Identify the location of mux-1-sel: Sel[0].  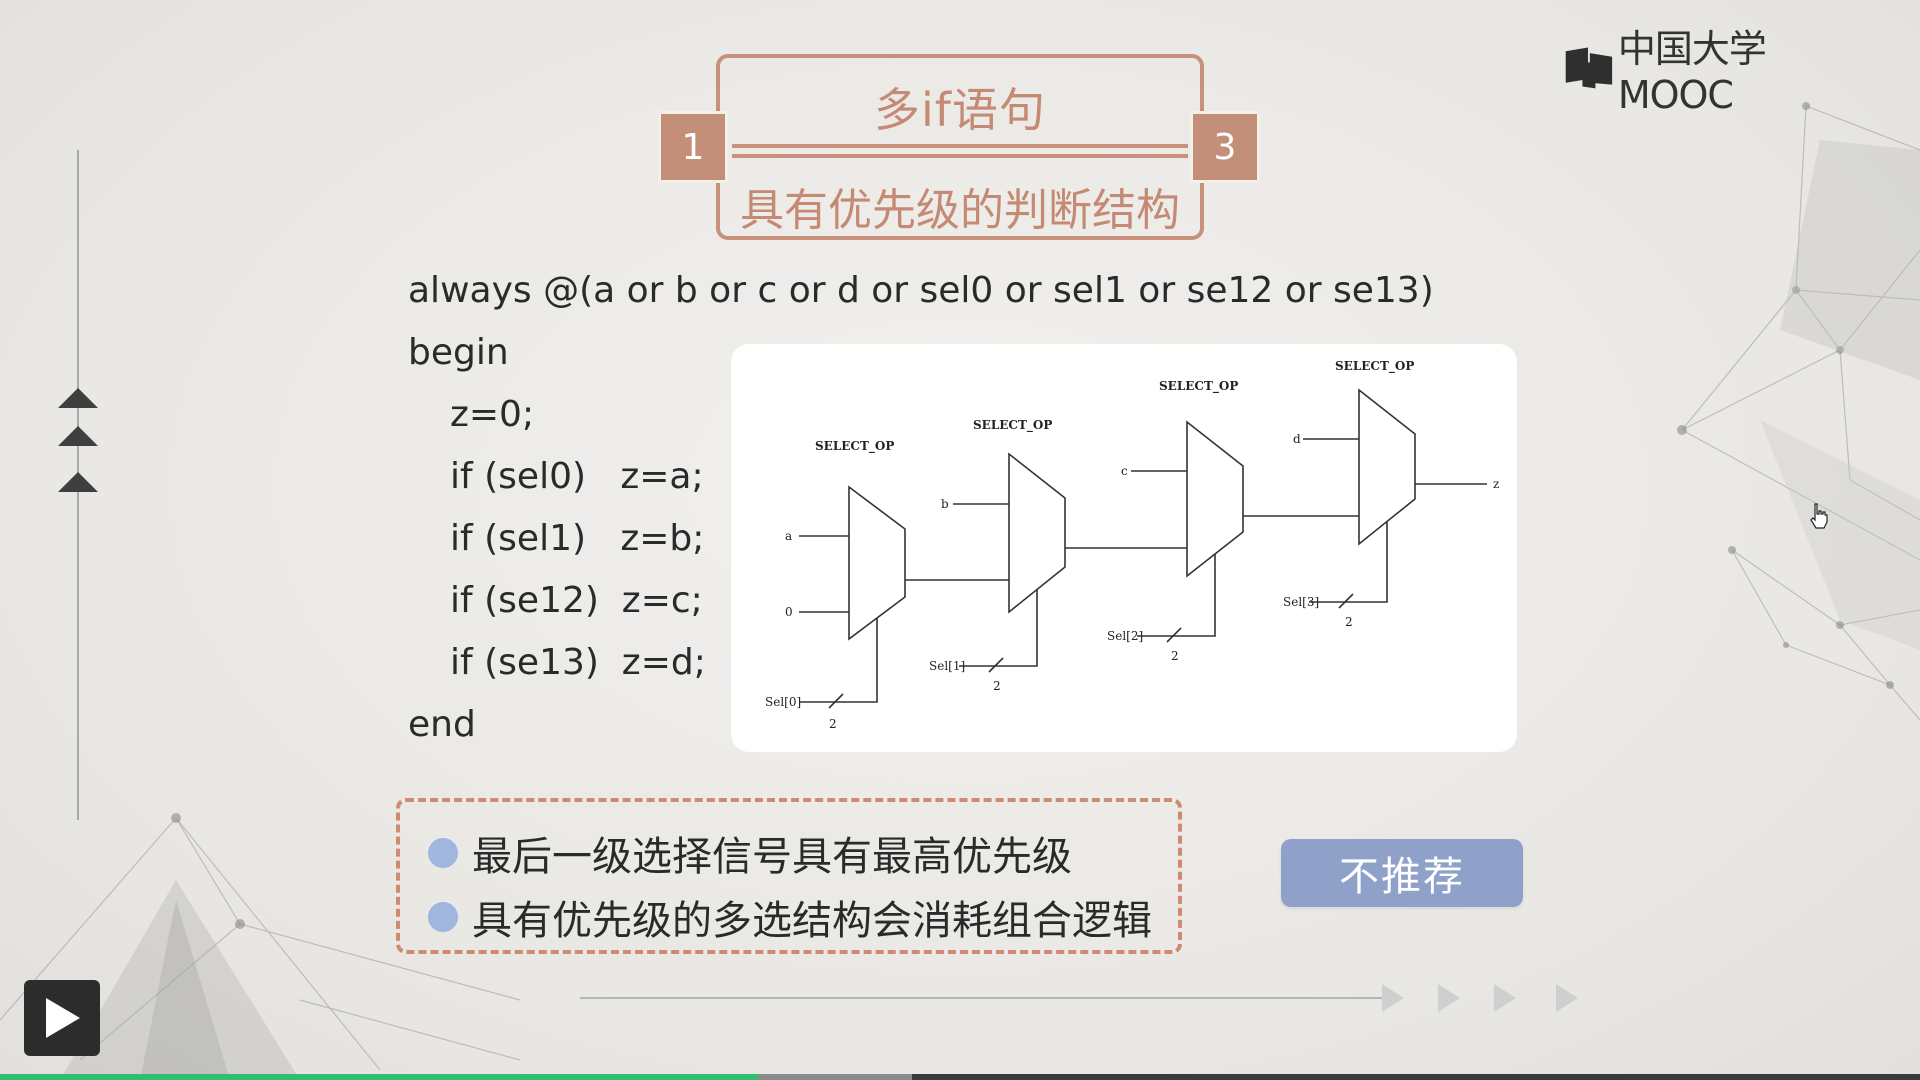
(783, 702).